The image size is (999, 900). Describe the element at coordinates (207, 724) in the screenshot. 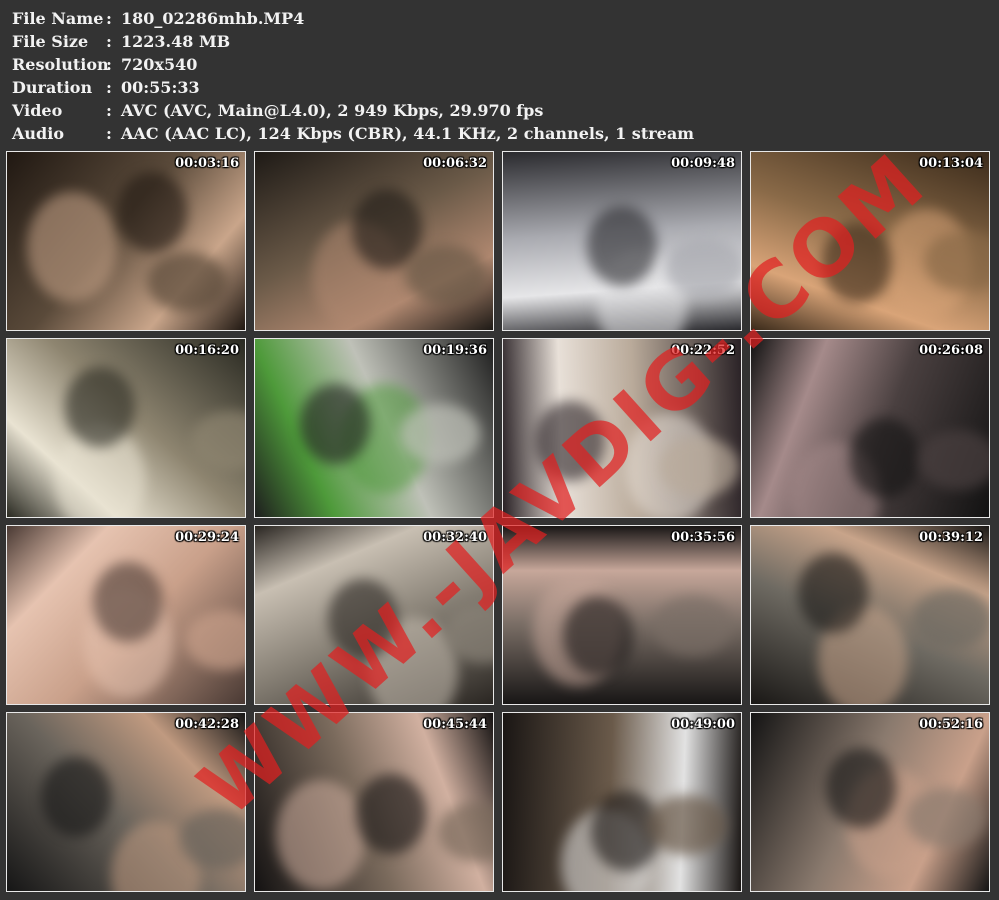

I see `thumbnail-timestamp: 00:42:28` at that location.